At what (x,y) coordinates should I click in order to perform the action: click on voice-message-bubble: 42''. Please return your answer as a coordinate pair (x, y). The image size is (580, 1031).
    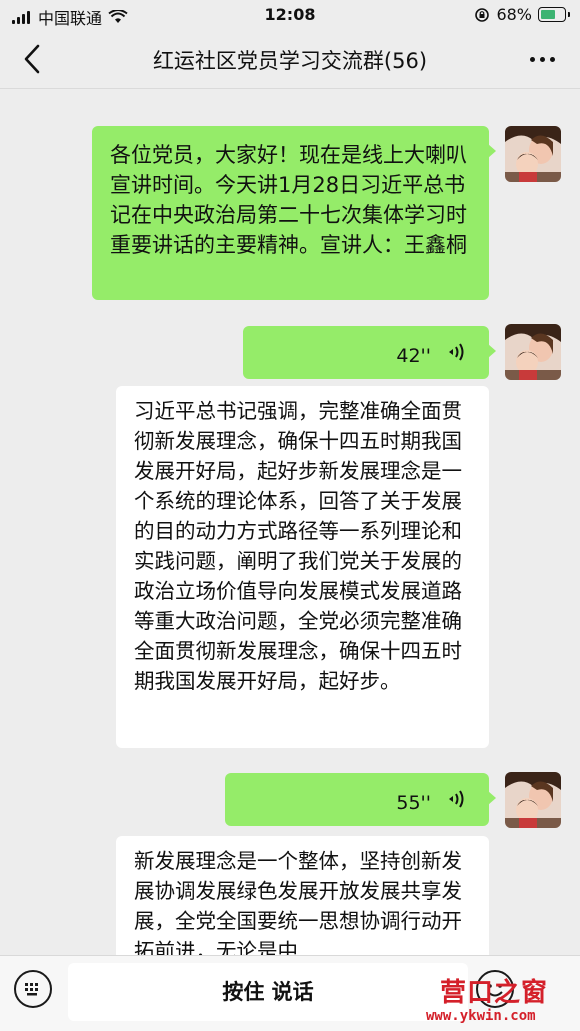
    Looking at the image, I should click on (369, 352).